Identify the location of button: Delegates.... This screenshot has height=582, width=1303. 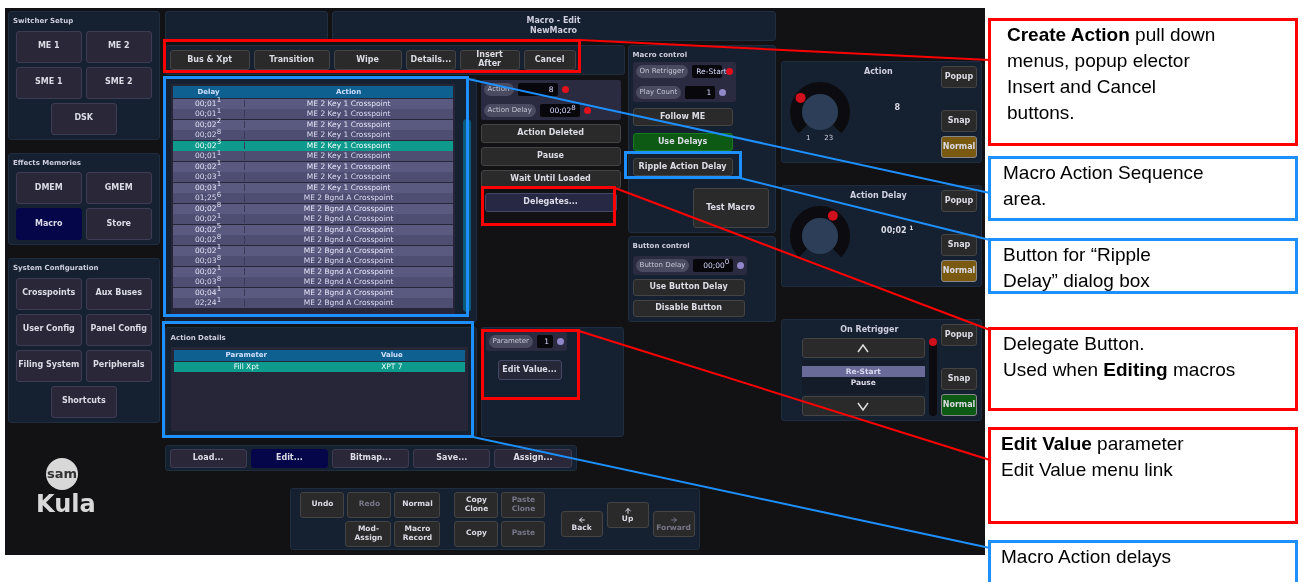
(550, 202).